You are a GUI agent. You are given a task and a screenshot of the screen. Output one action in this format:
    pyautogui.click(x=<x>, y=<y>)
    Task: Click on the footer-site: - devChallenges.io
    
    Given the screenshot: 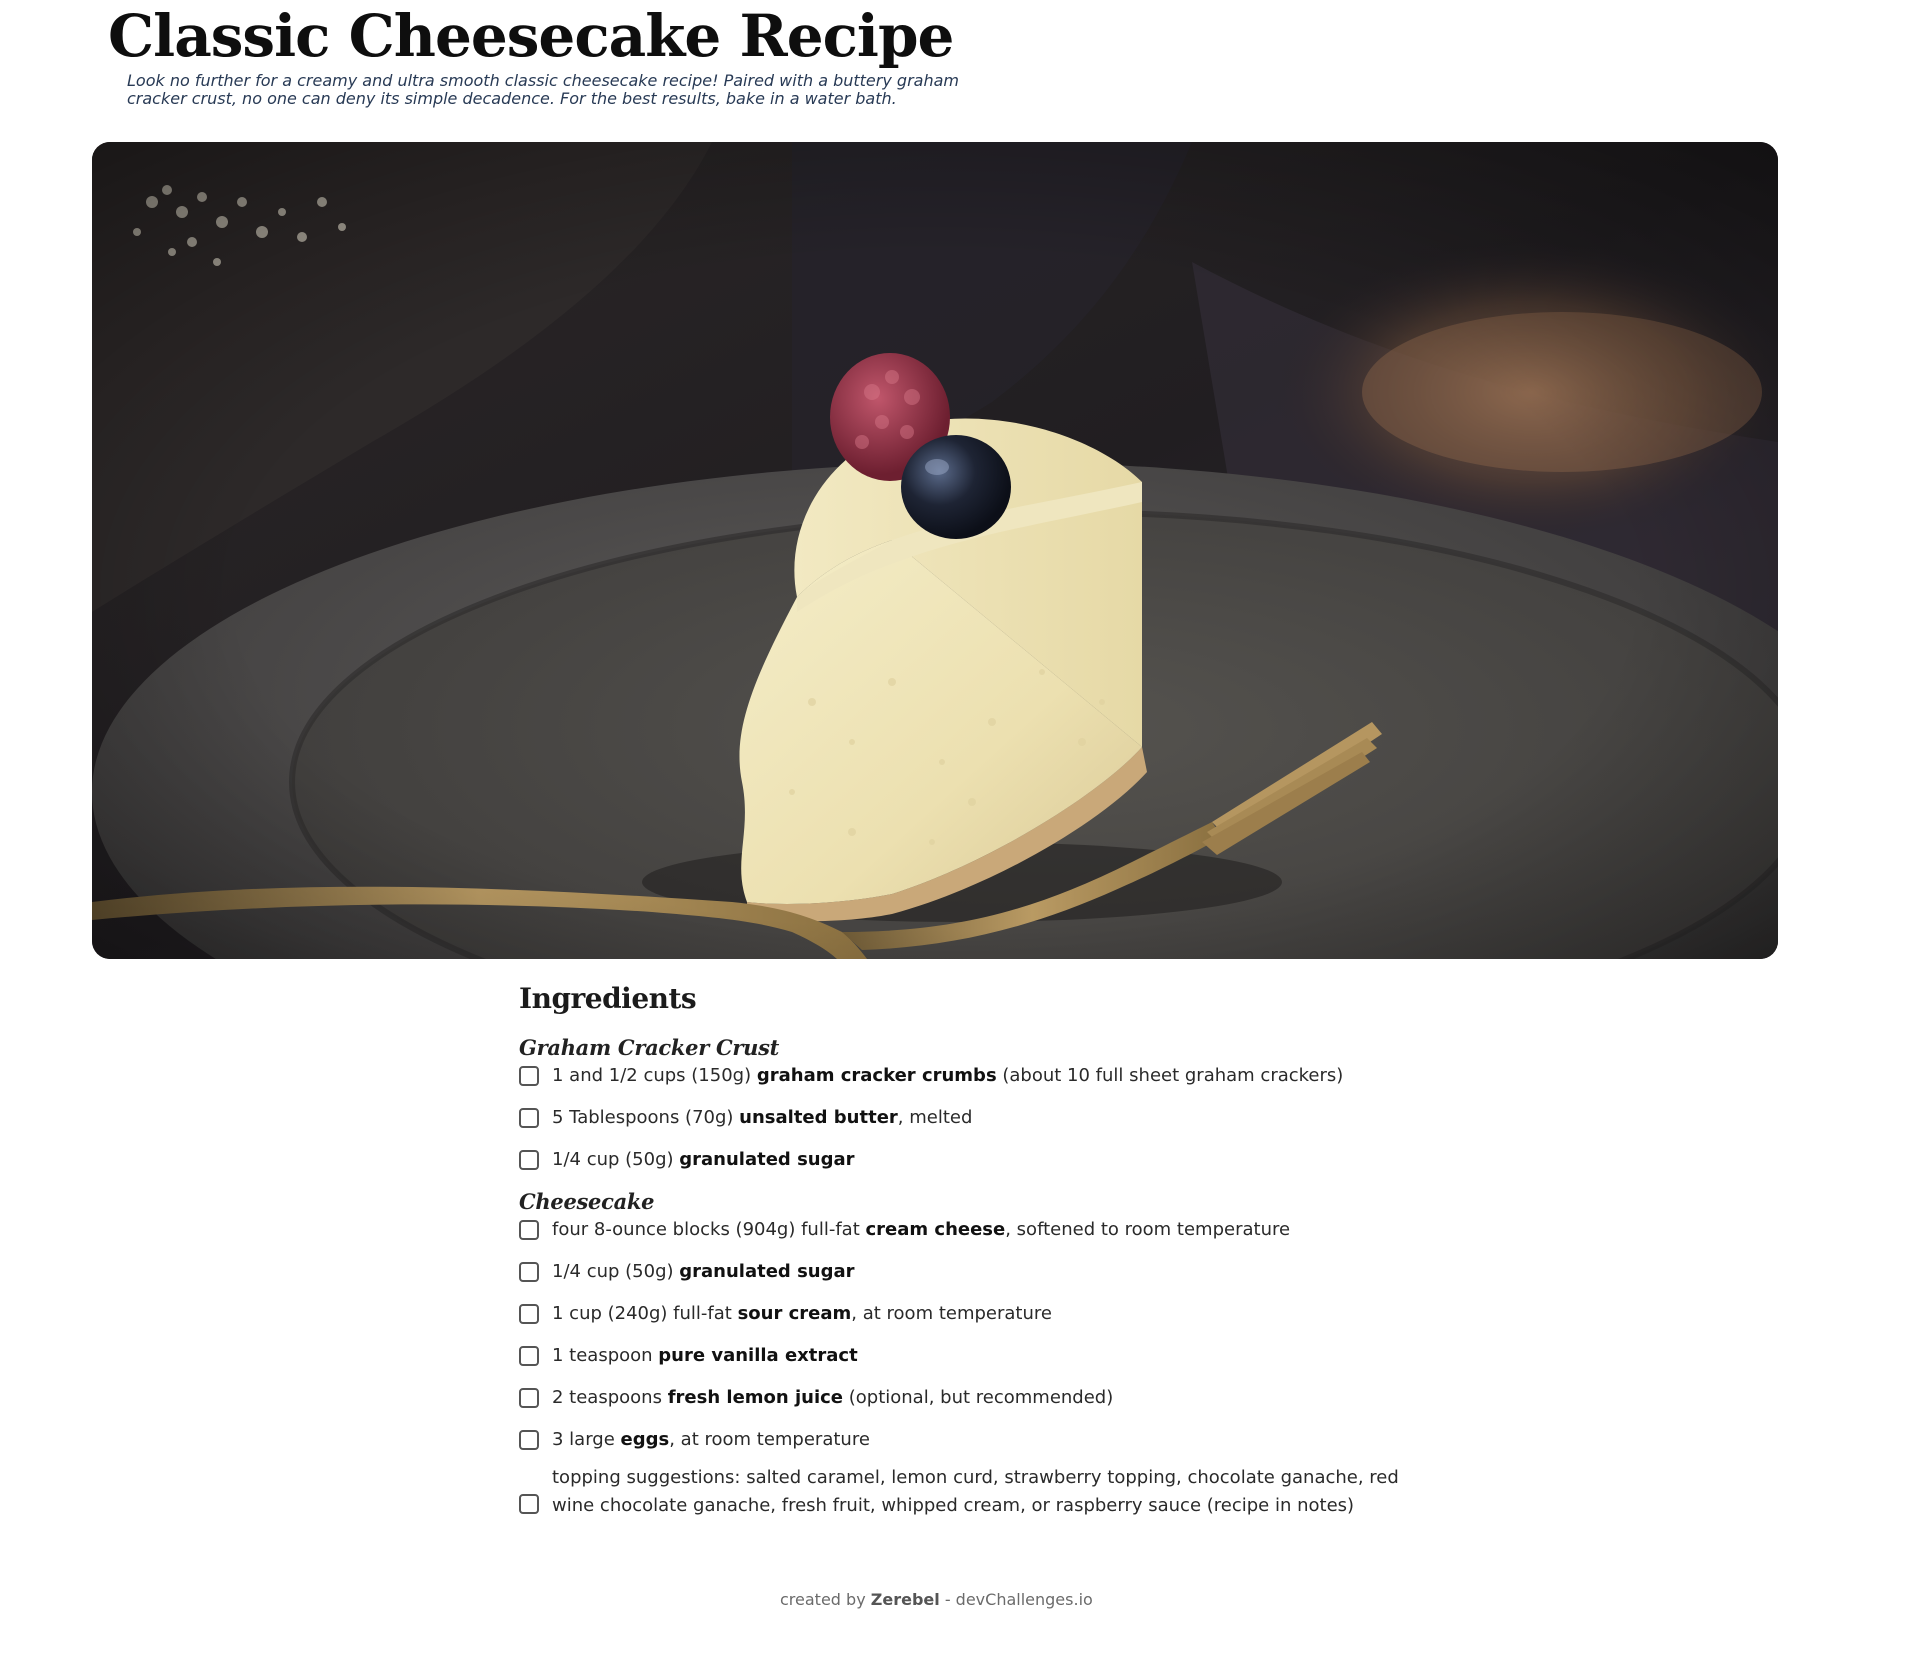 What is the action you would take?
    pyautogui.click(x=1016, y=1599)
    